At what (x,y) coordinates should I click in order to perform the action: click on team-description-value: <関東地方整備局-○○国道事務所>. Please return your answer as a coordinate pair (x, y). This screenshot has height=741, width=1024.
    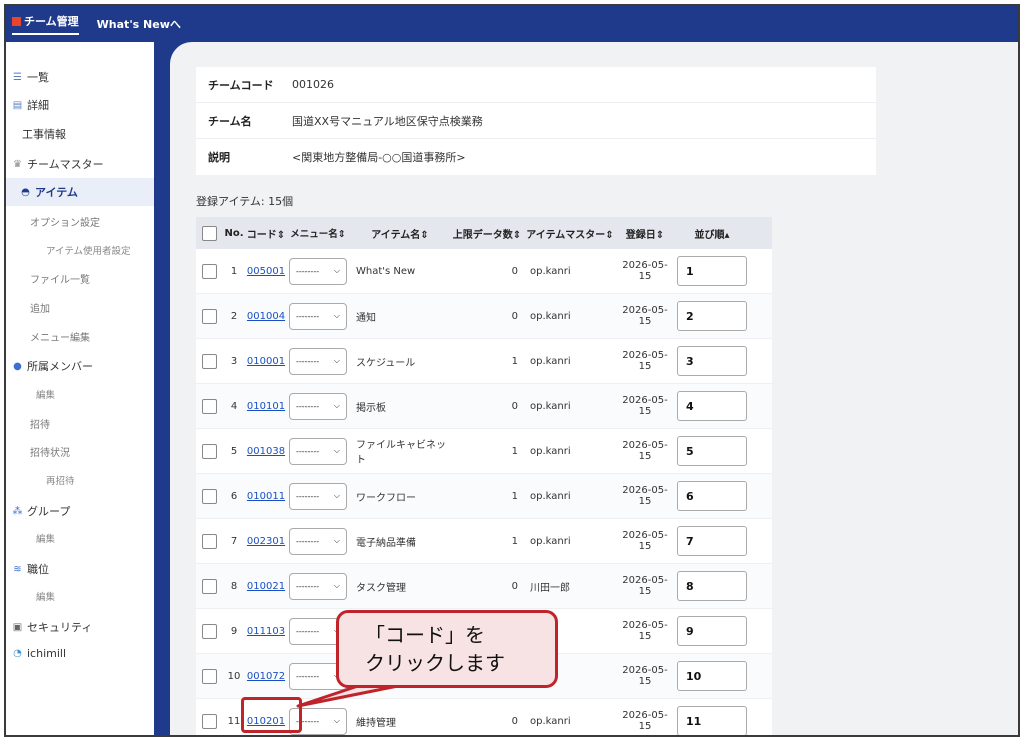
    Looking at the image, I should click on (379, 157).